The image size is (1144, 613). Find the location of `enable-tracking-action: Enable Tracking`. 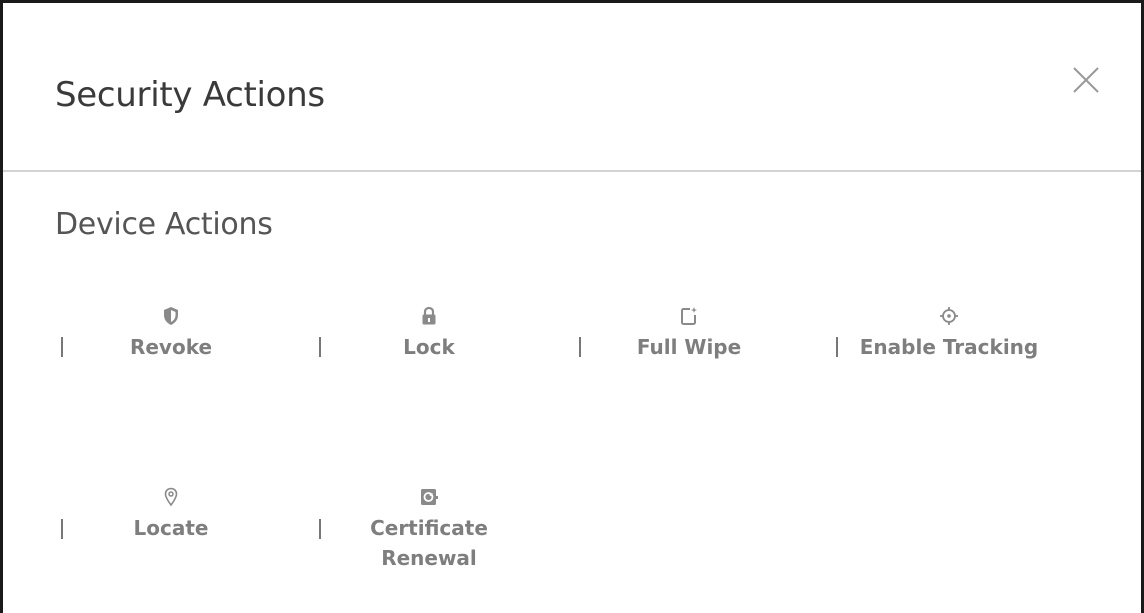

enable-tracking-action: Enable Tracking is located at coordinates (949, 334).